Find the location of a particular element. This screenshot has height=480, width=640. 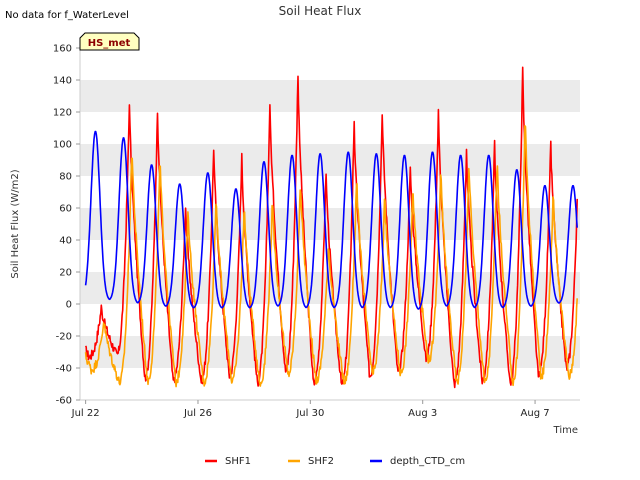

y-tick-label: 80 is located at coordinates (65, 177).